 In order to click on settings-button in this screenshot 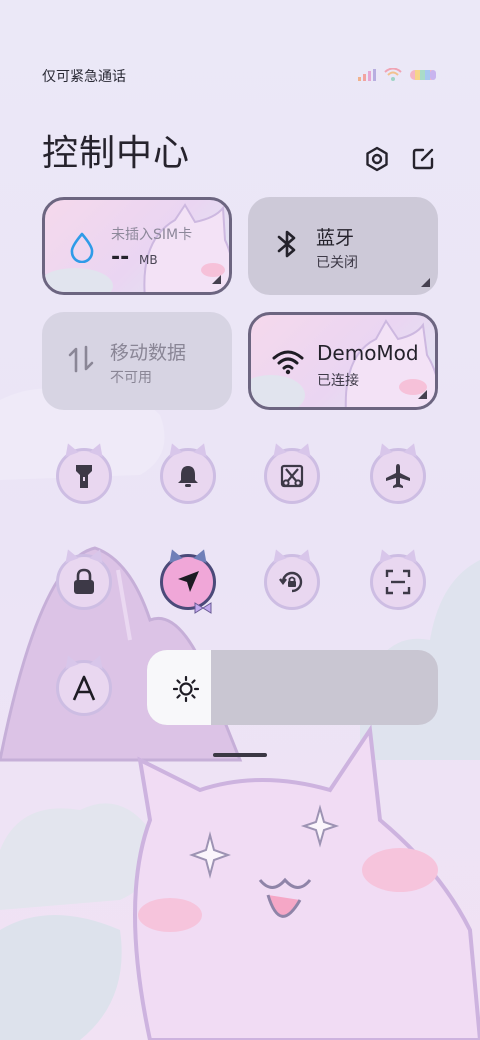, I will do `click(377, 159)`.